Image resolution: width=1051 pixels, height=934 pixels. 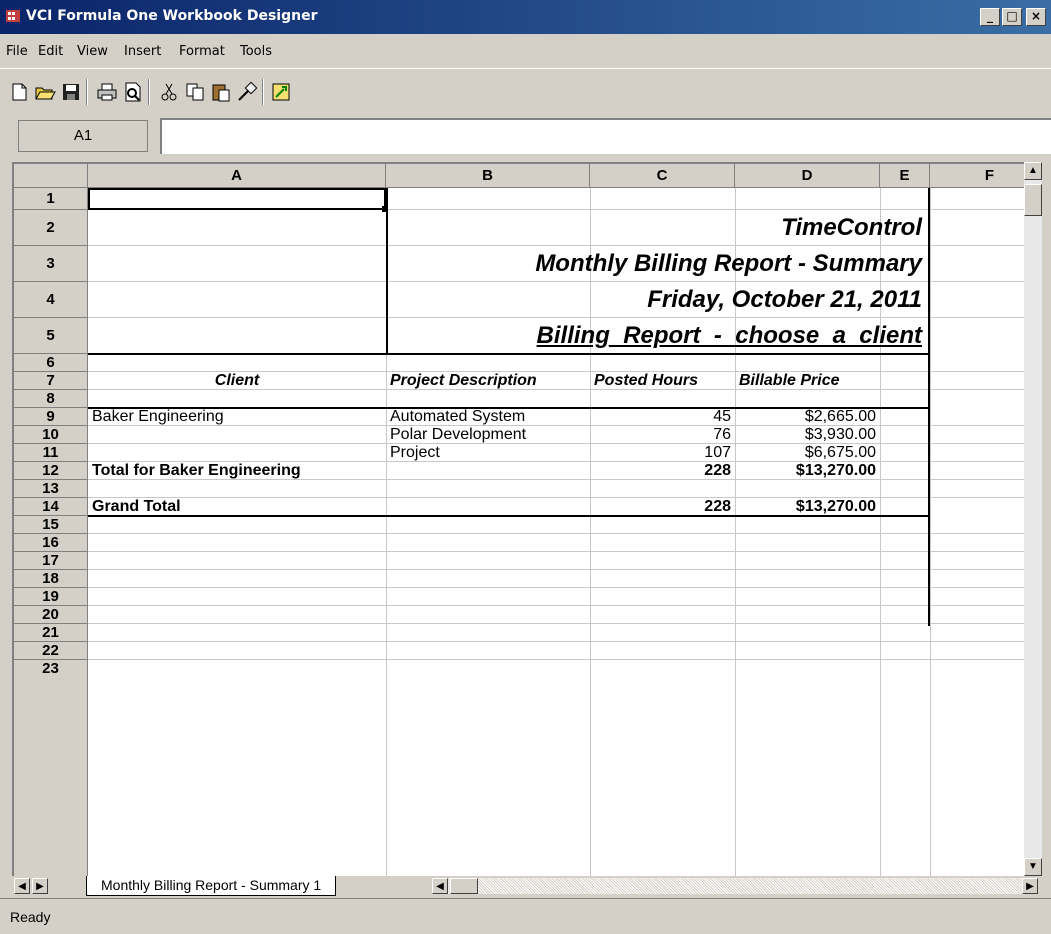 What do you see at coordinates (51, 561) in the screenshot?
I see `row-header: 17` at bounding box center [51, 561].